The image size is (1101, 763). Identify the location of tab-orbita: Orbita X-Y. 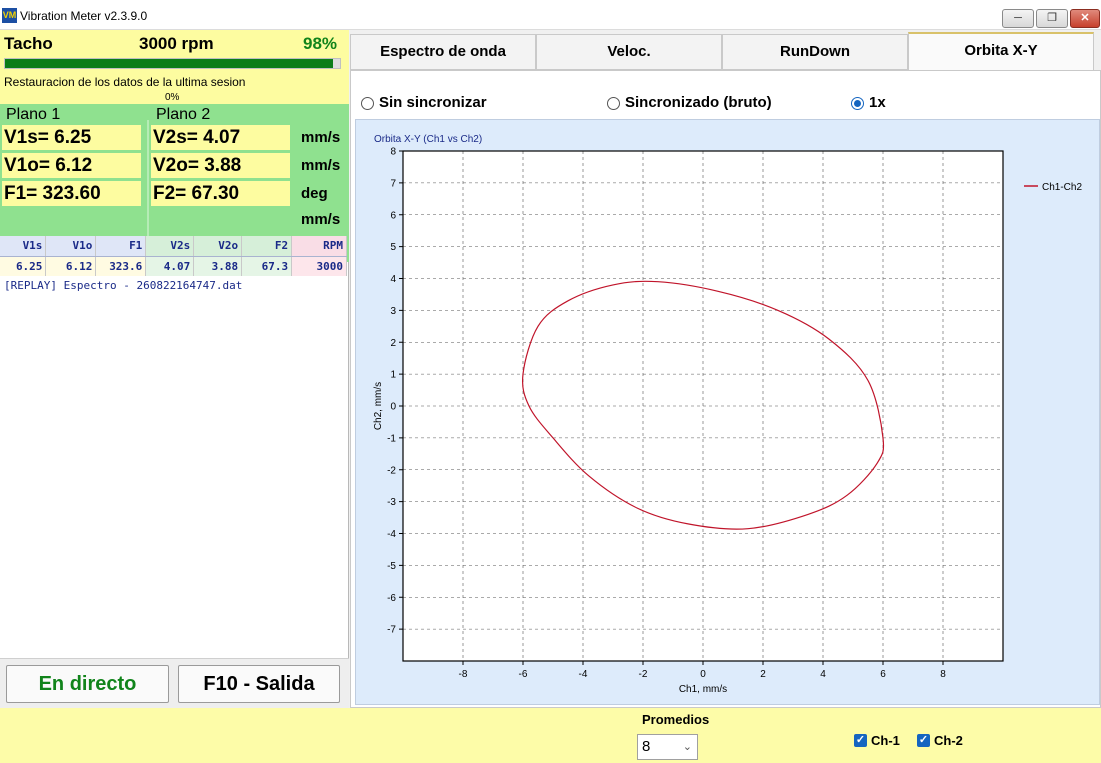
(1001, 52).